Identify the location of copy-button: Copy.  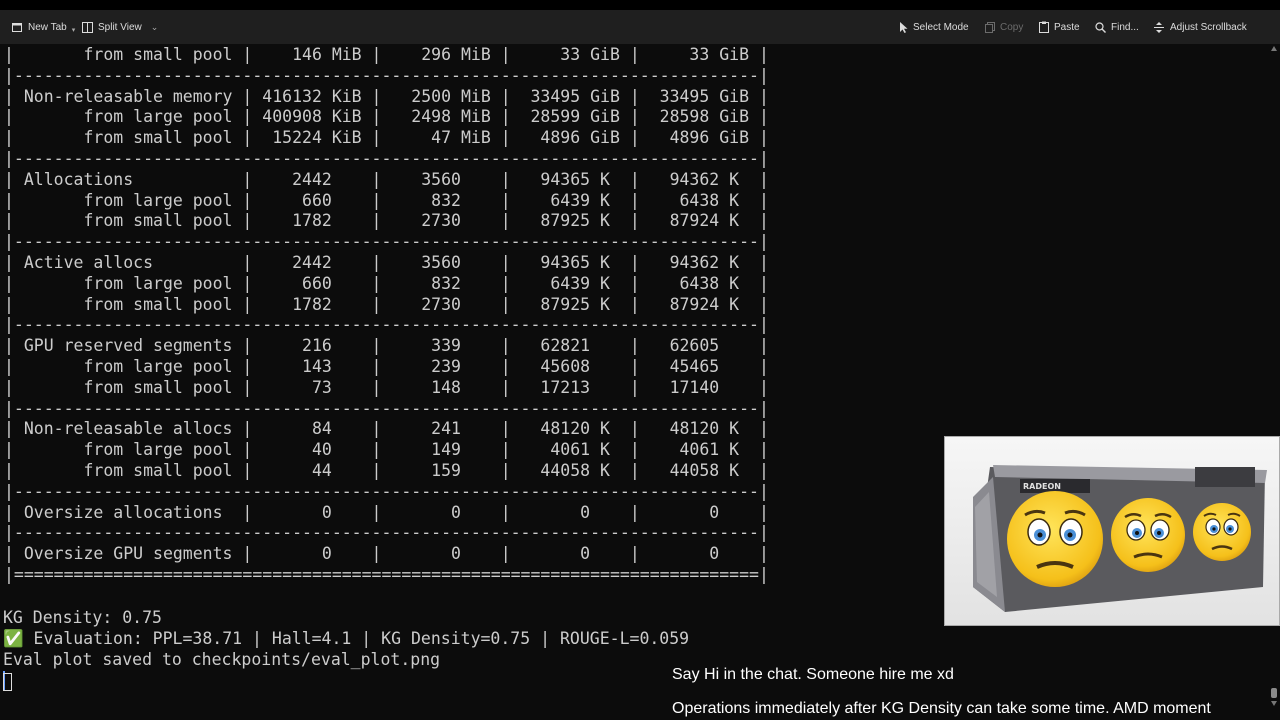
(1004, 27).